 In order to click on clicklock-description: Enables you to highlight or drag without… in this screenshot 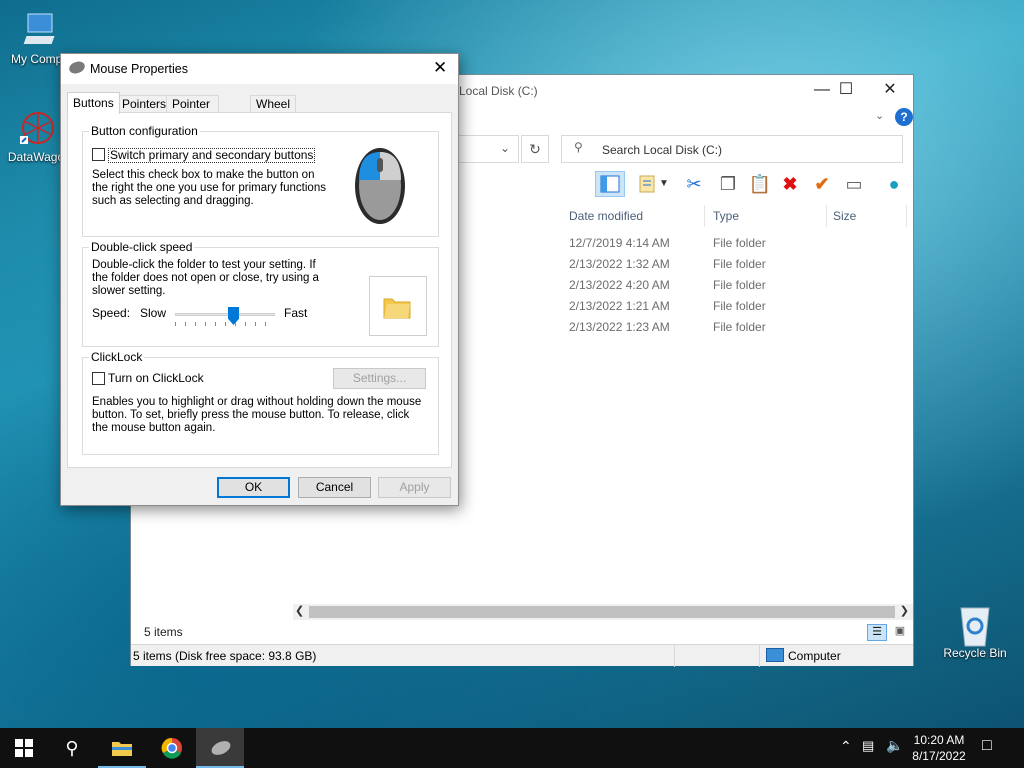, I will do `click(257, 415)`.